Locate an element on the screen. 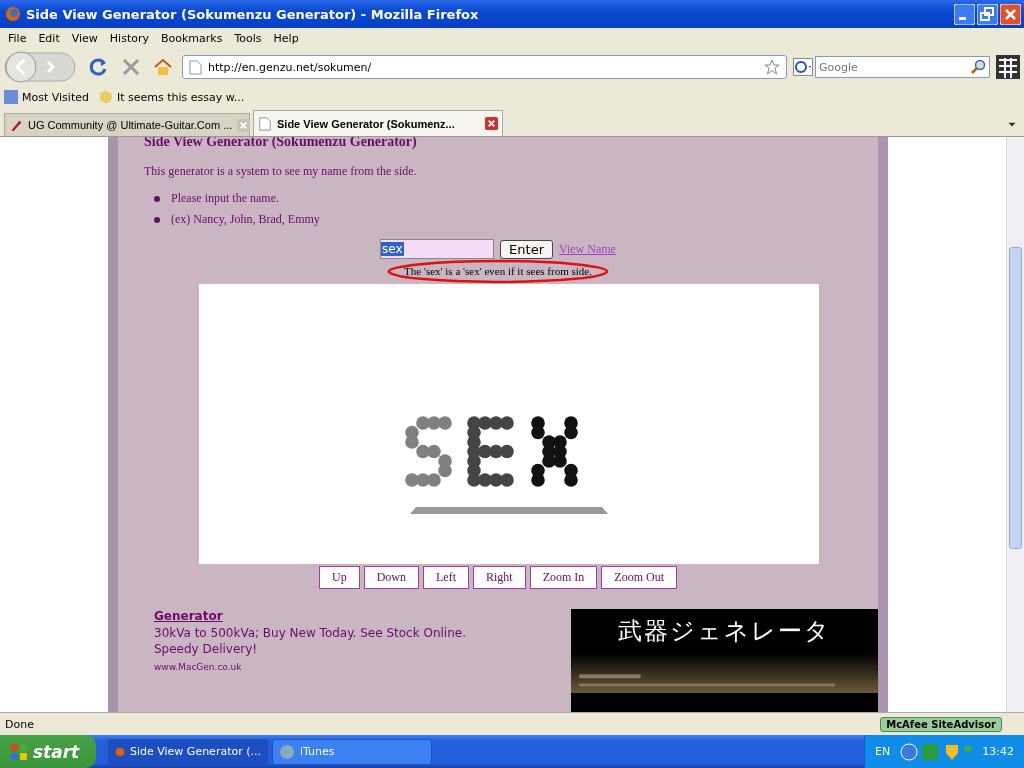 The image size is (1024, 768). ad-title-link: Generator is located at coordinates (188, 616).